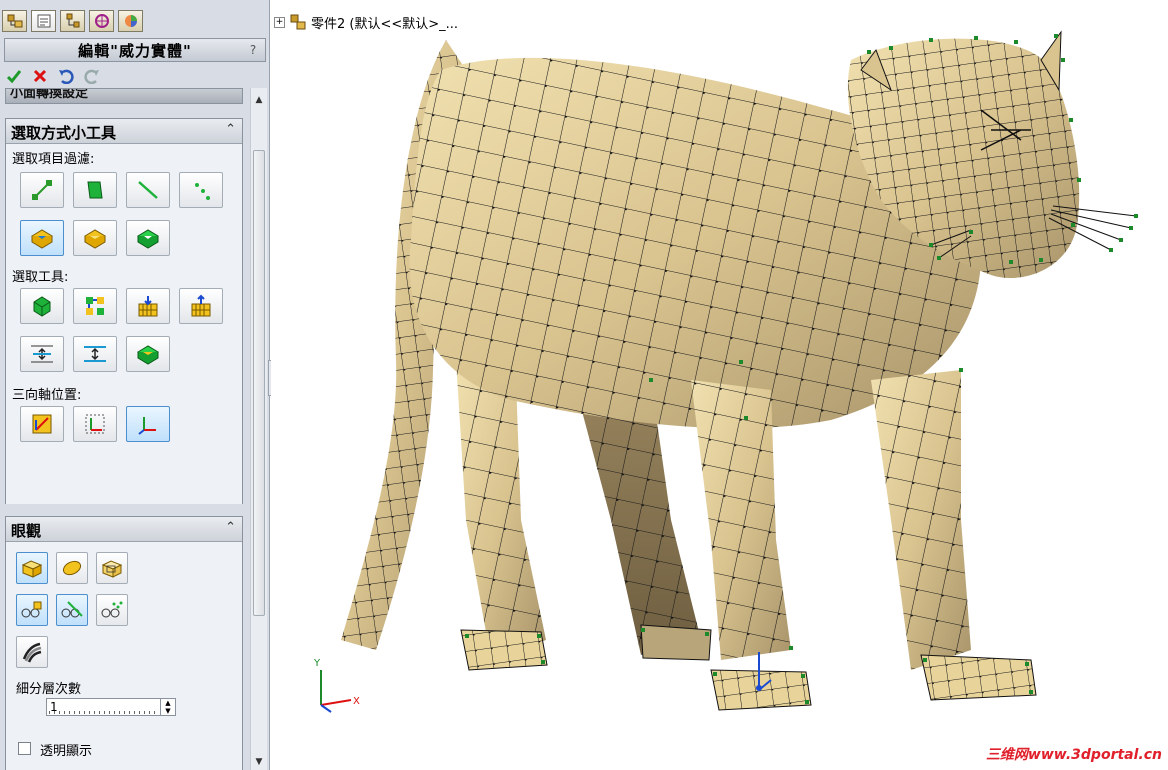 The image size is (1168, 770). Describe the element at coordinates (14, 21) in the screenshot. I see `tab-feature-manager` at that location.